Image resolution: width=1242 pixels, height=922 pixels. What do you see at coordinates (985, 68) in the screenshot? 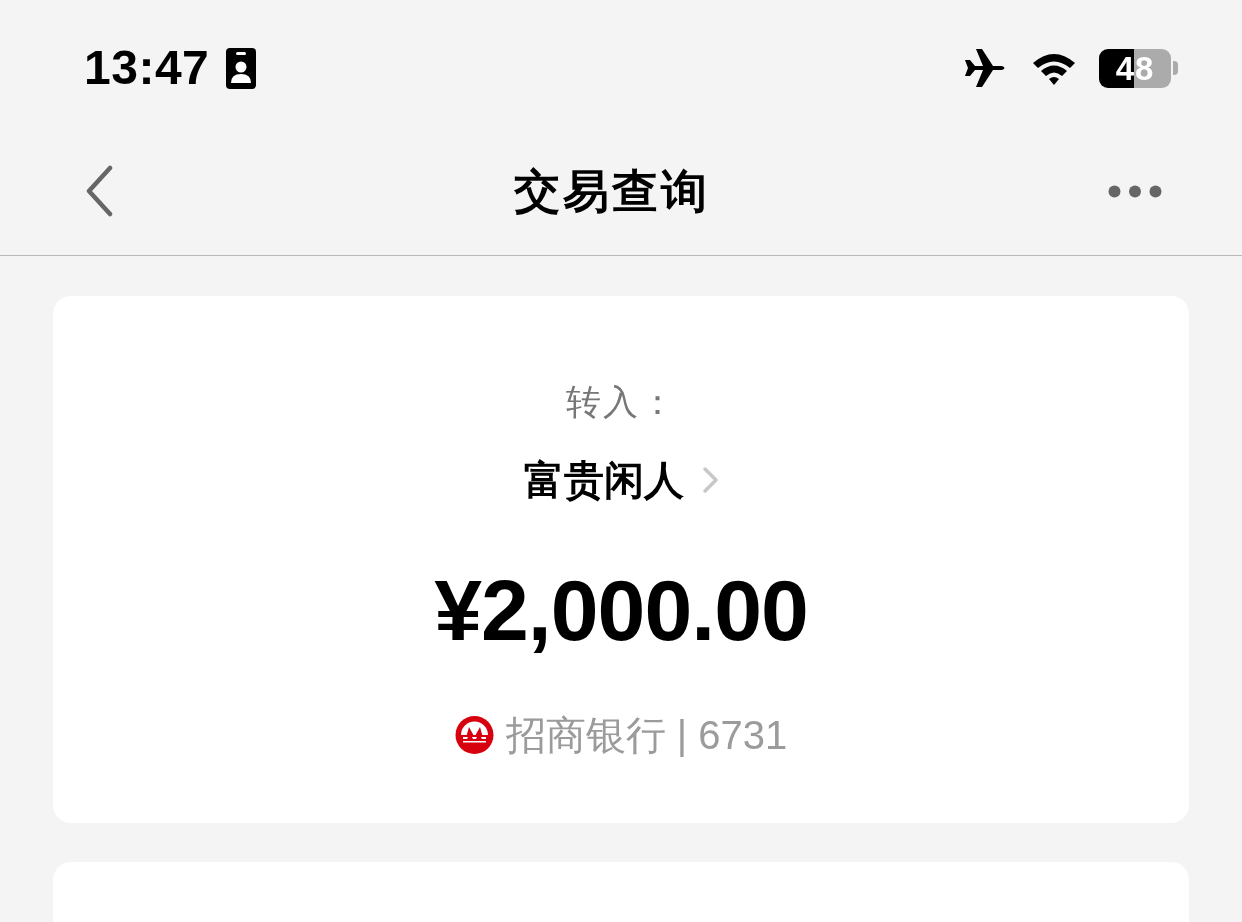
I see `airplane-mode-icon` at bounding box center [985, 68].